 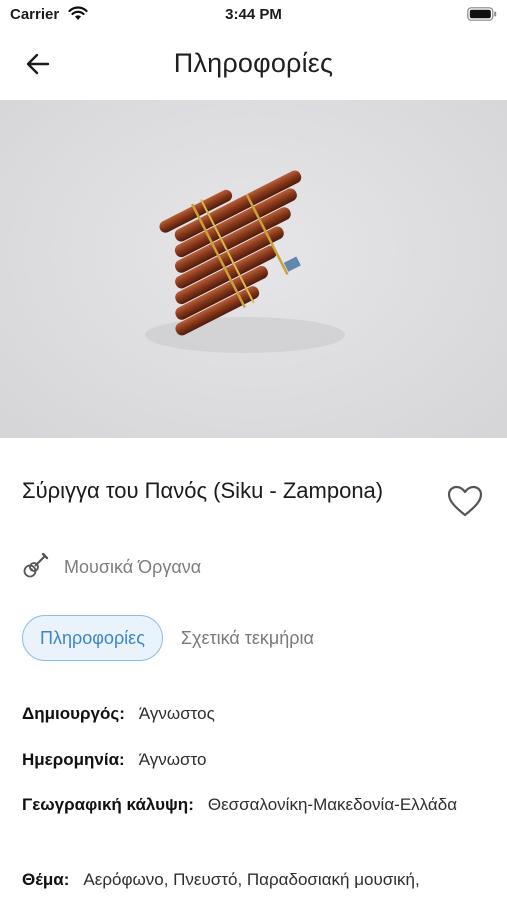 I want to click on field-label: Δημιουργός:, so click(x=73, y=713).